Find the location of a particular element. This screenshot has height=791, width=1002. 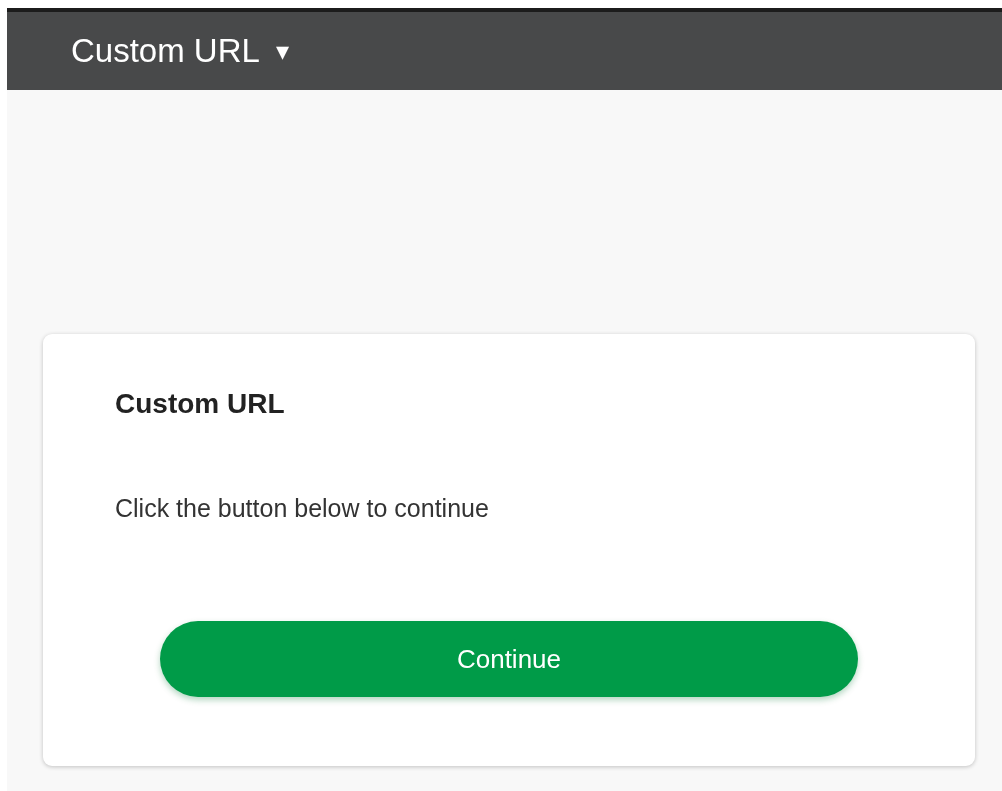

card-title: Custom URL is located at coordinates (200, 404).